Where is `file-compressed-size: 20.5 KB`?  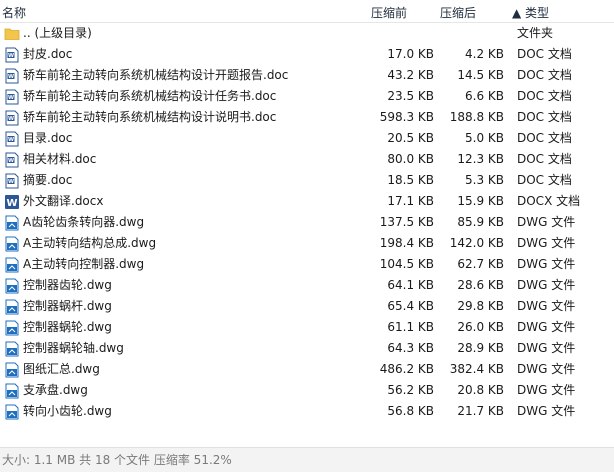 file-compressed-size: 20.5 KB is located at coordinates (410, 138).